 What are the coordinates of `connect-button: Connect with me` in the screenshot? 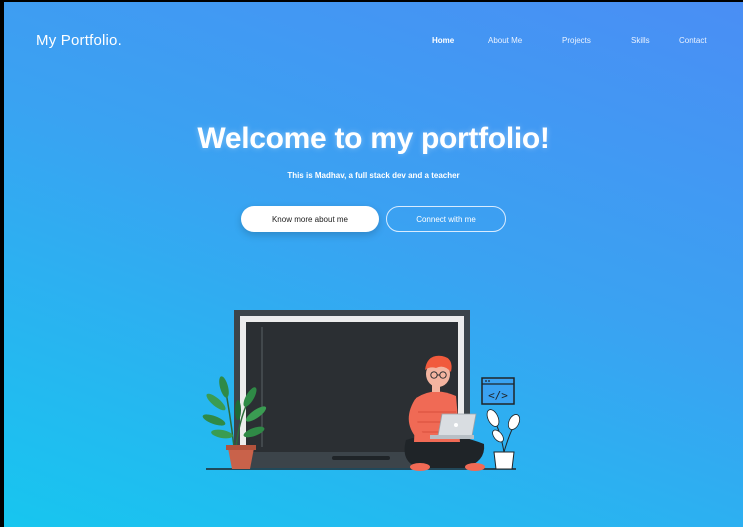 It's located at (446, 219).